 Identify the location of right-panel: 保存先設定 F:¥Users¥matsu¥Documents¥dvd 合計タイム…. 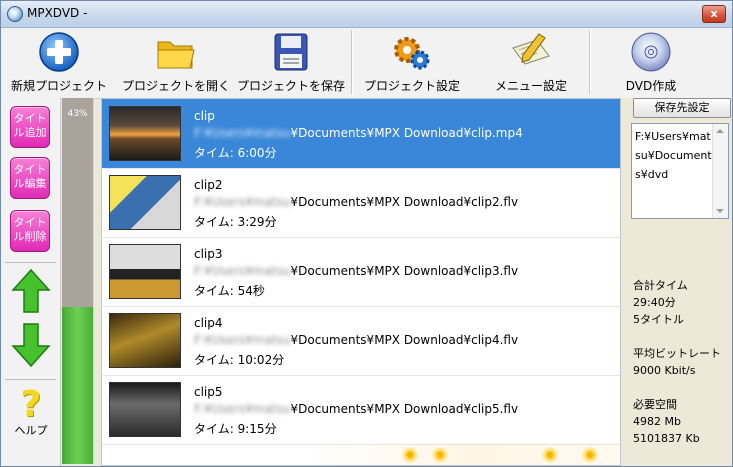
(676, 282).